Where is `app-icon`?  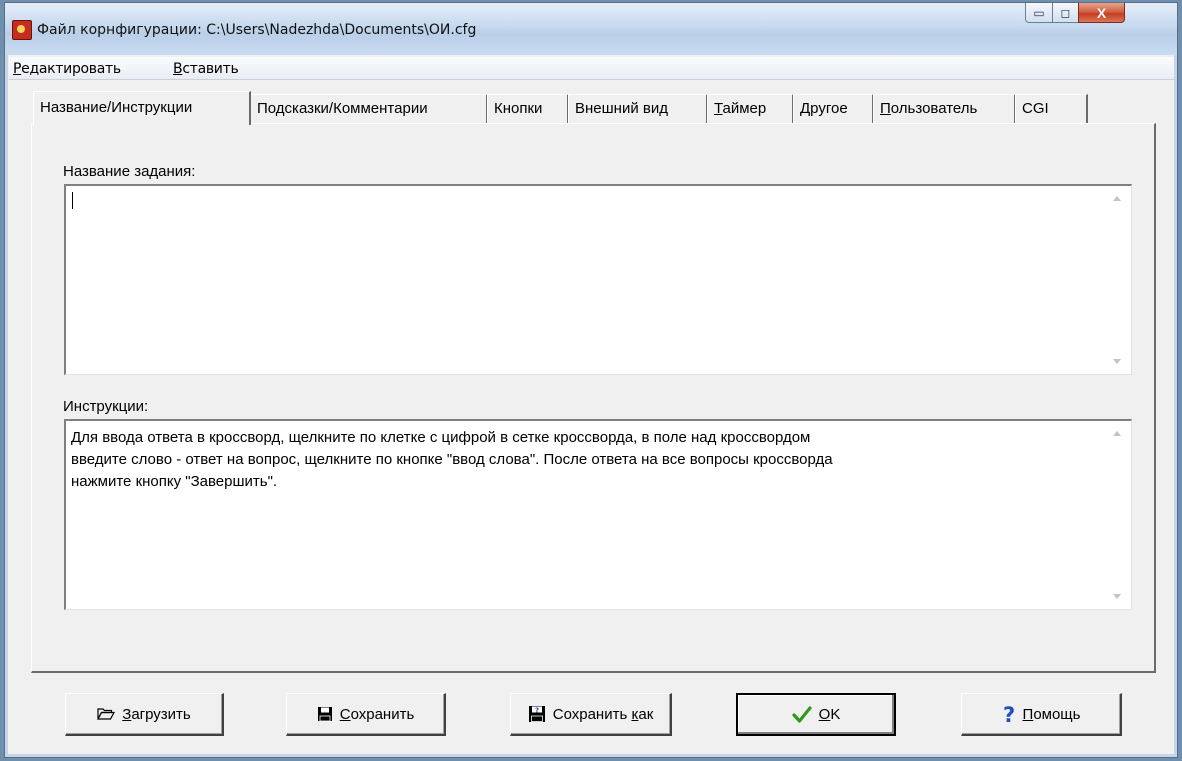 app-icon is located at coordinates (22, 30).